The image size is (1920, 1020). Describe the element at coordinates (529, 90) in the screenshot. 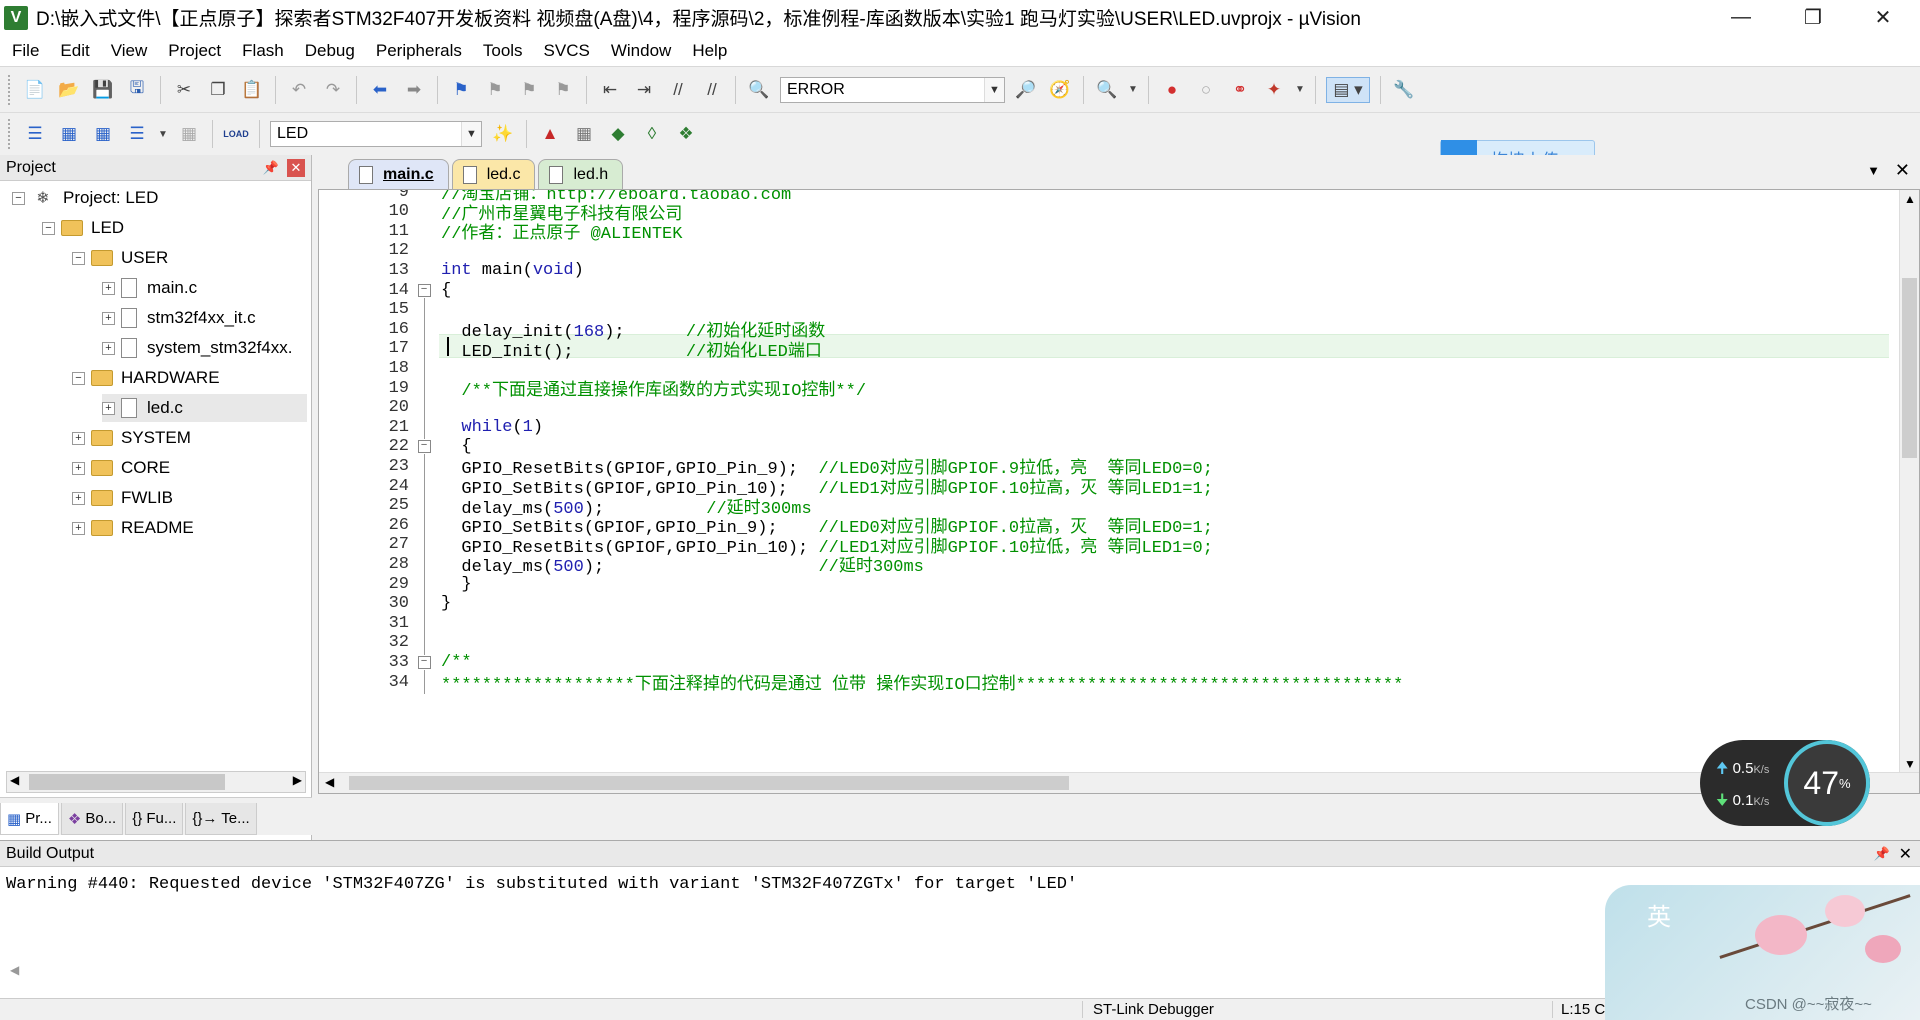

I see `next-bookmark-icon: ⚑` at that location.